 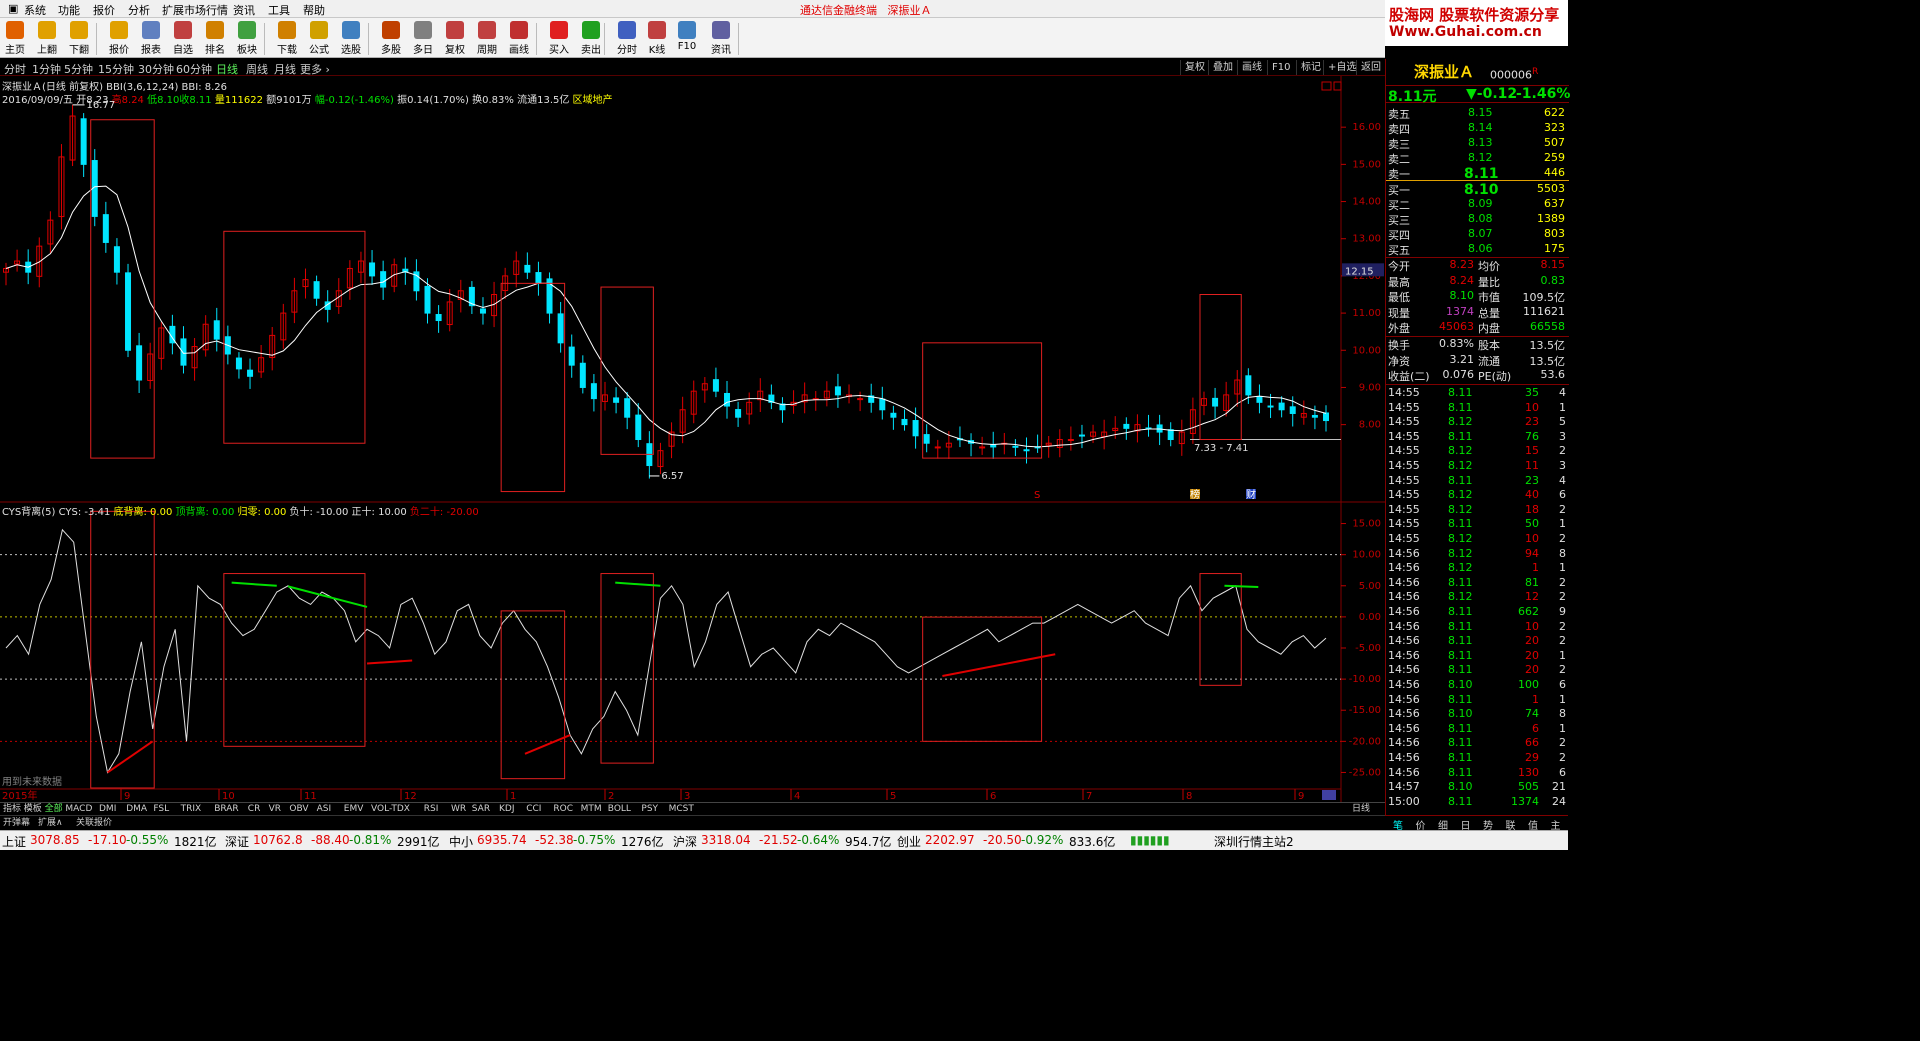 What do you see at coordinates (15, 39) in the screenshot?
I see `toolbar-home-button: 主页` at bounding box center [15, 39].